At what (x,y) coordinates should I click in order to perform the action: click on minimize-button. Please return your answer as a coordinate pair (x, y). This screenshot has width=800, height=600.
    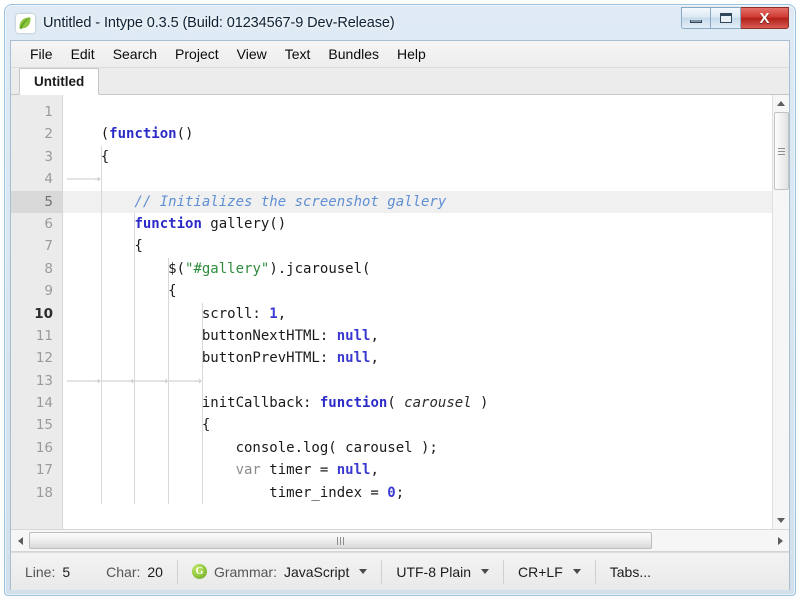
    Looking at the image, I should click on (696, 18).